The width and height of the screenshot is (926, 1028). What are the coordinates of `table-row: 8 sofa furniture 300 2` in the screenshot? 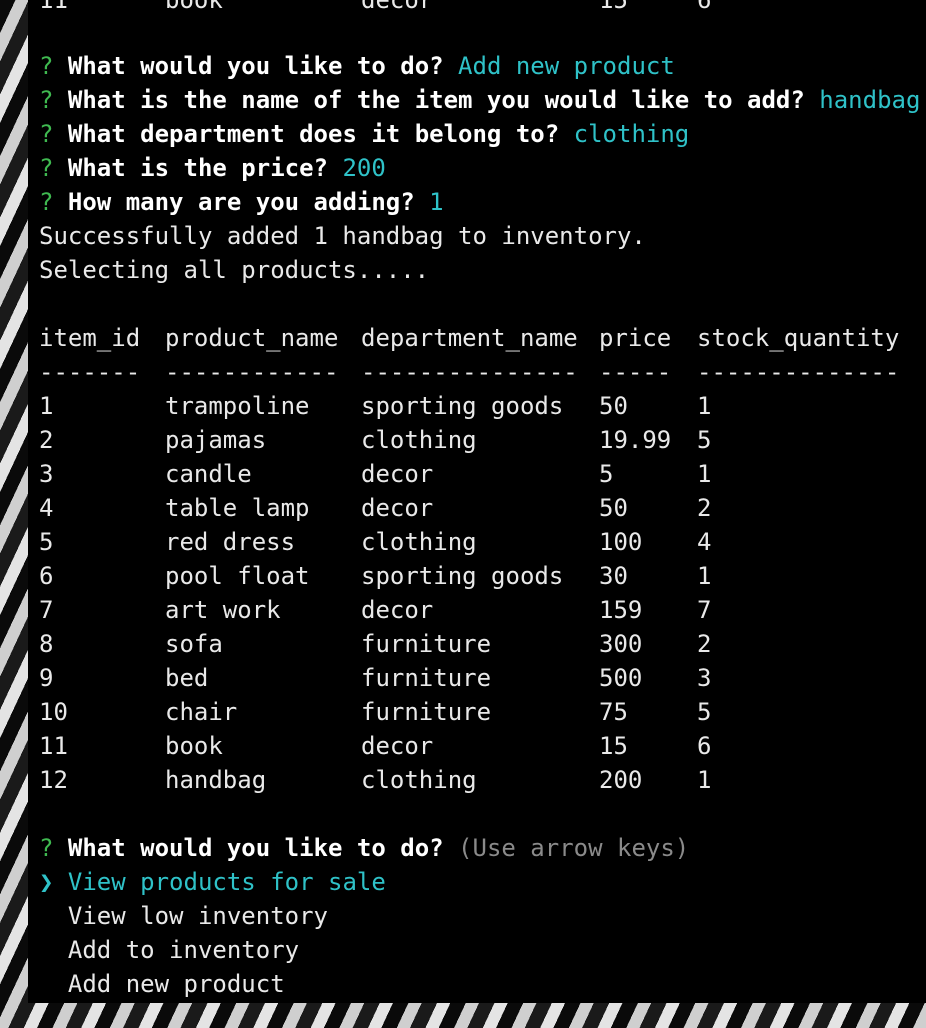 It's located at (477, 644).